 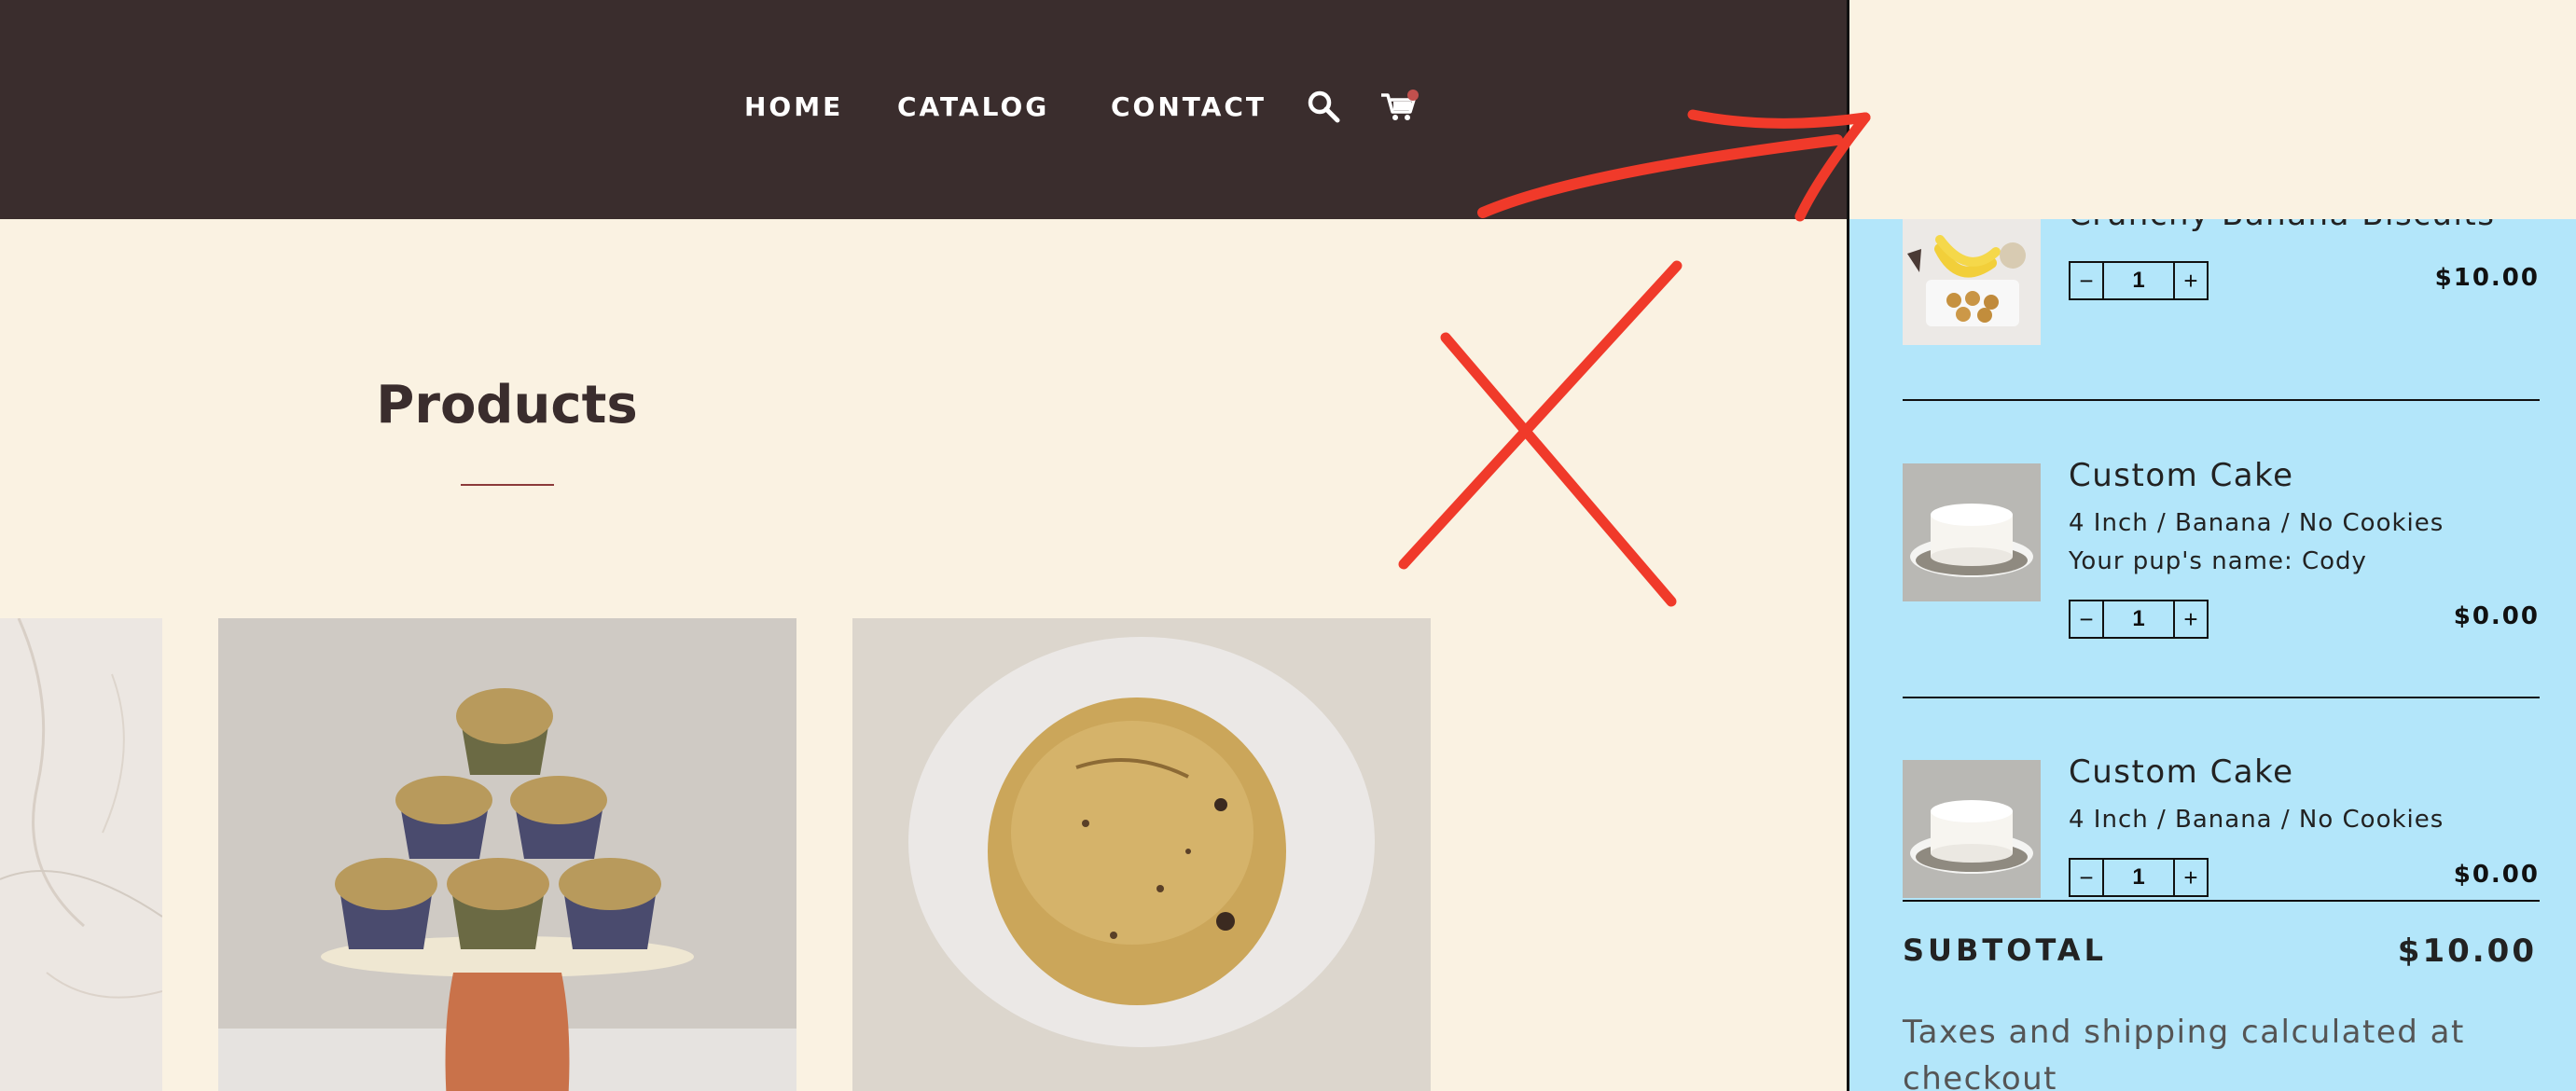 I want to click on cart-badge, so click(x=1413, y=95).